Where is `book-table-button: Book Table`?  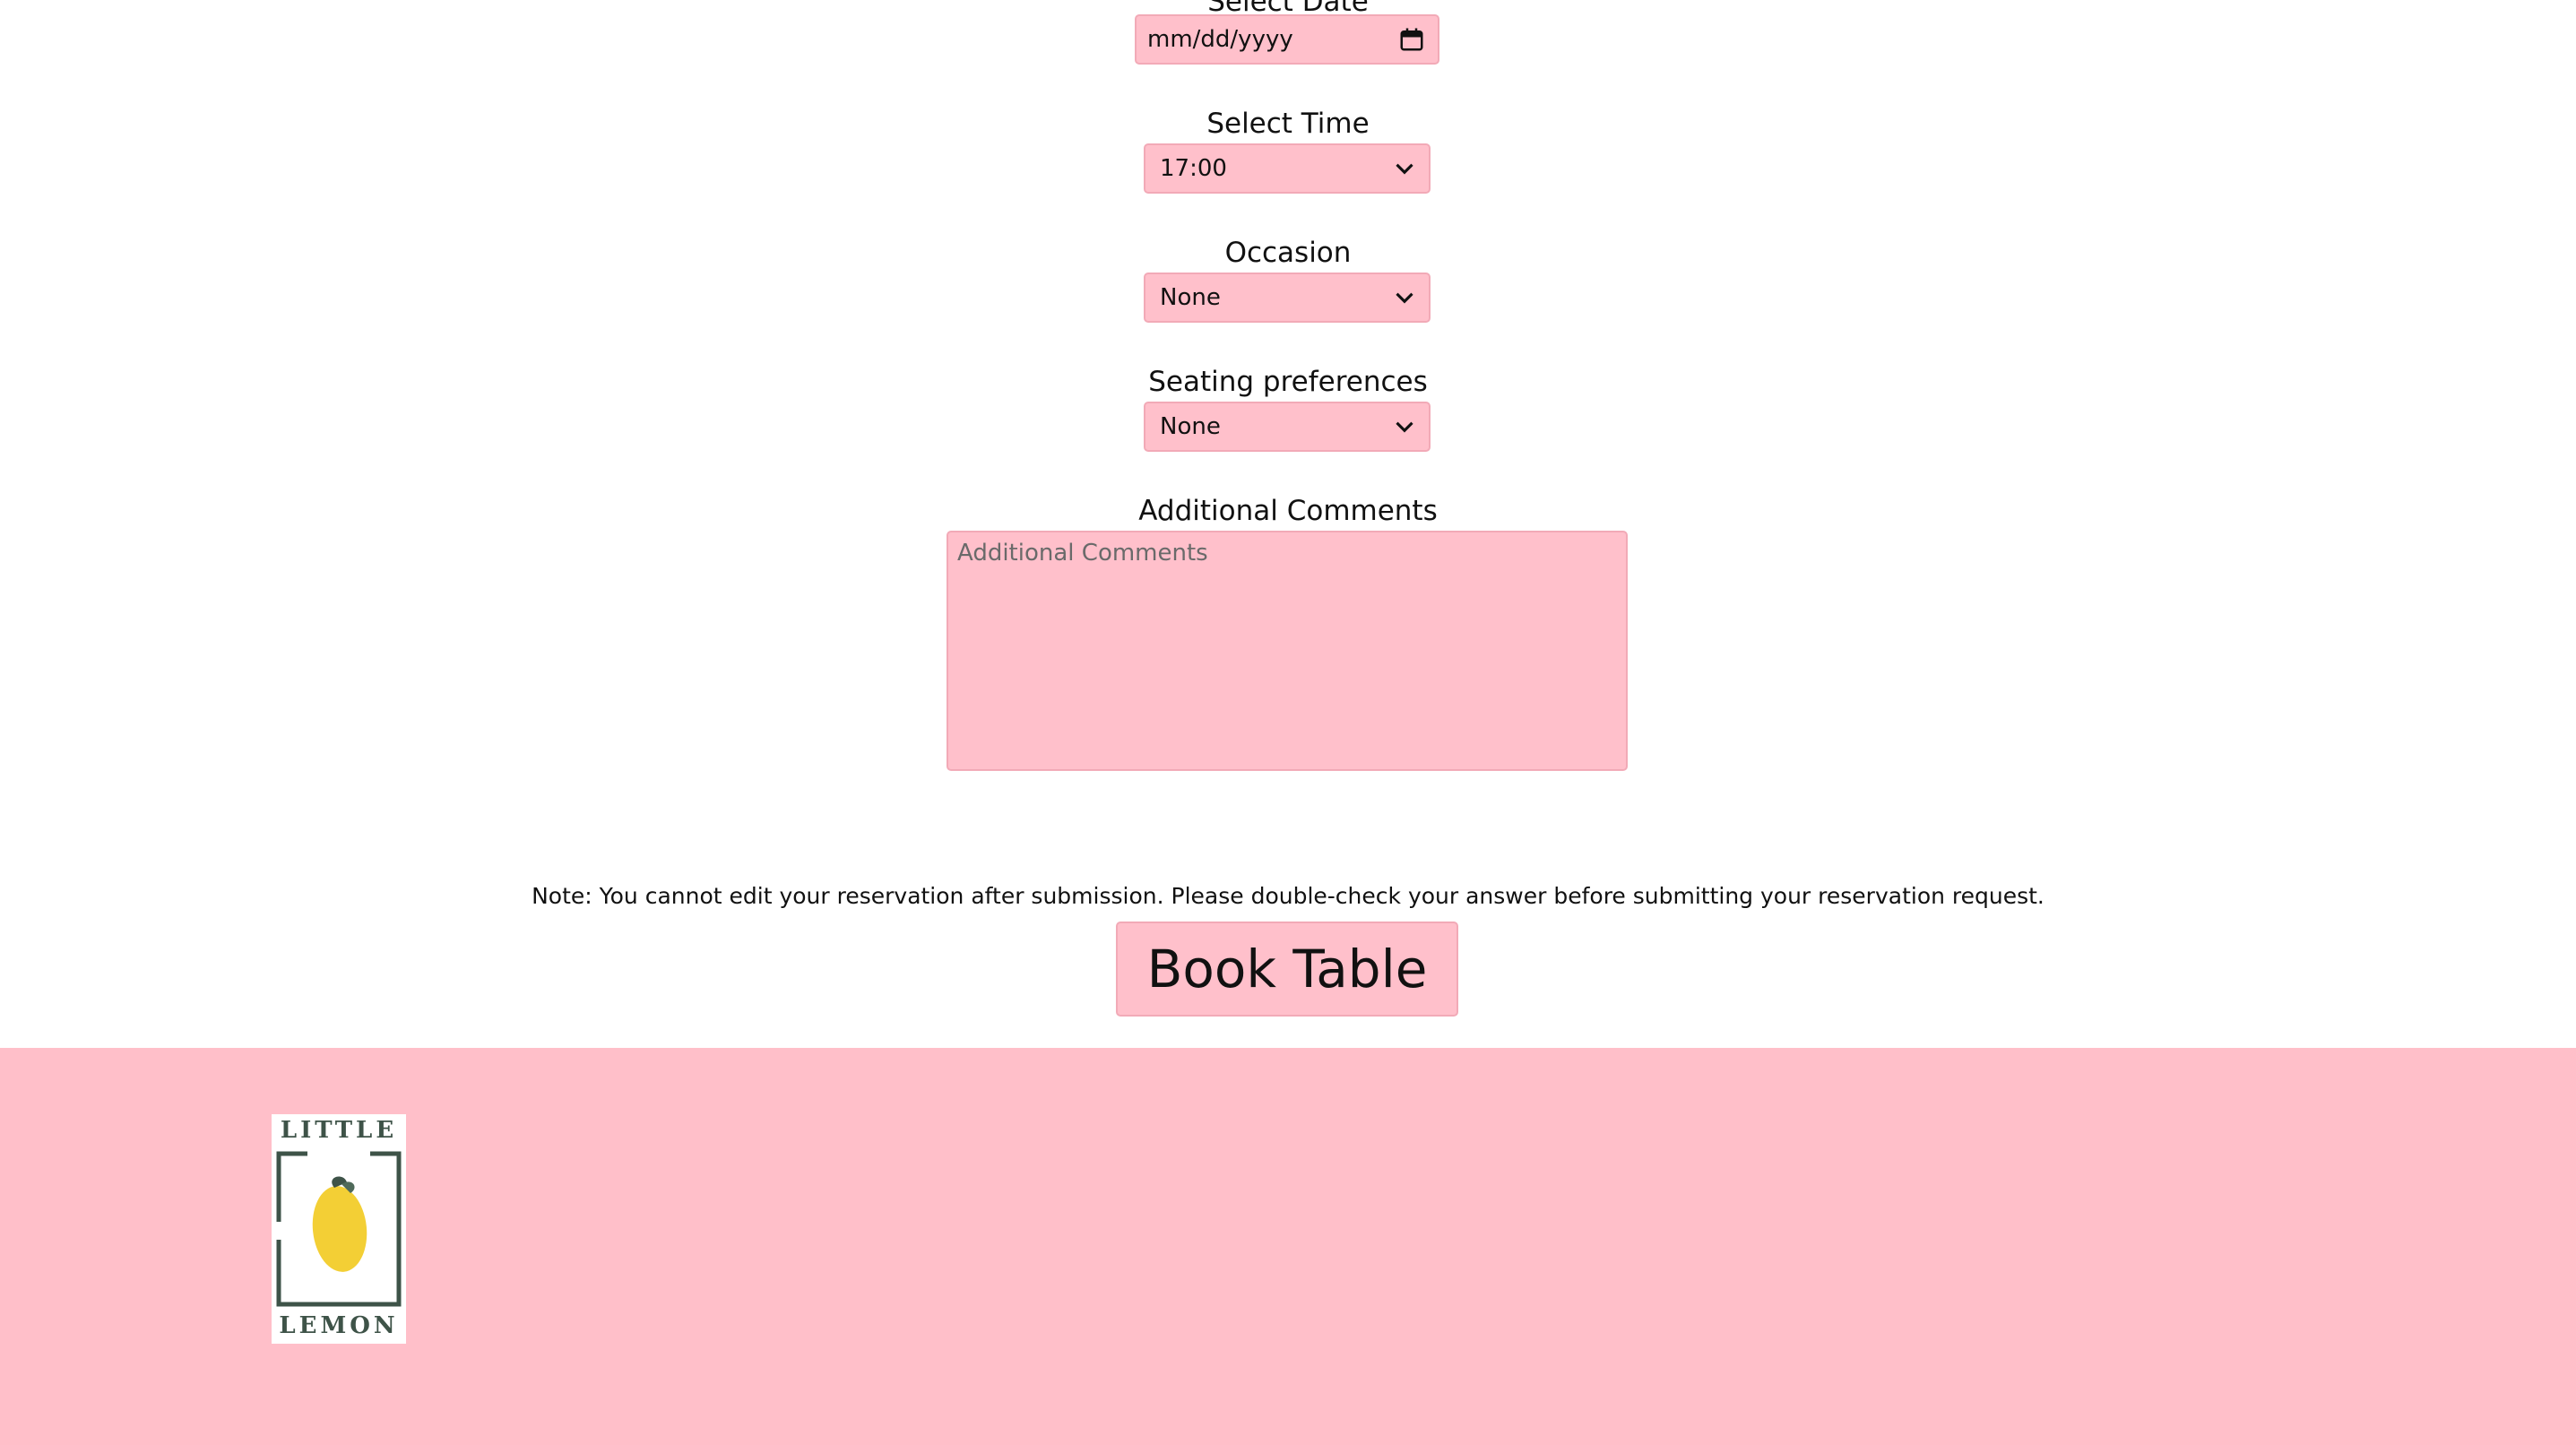
book-table-button: Book Table is located at coordinates (1287, 970).